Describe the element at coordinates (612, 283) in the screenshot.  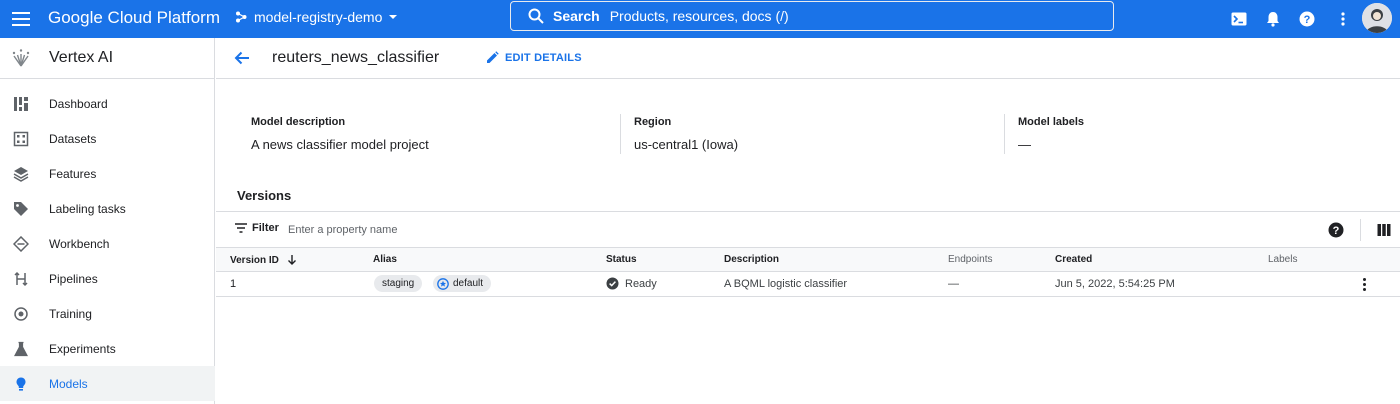
I see `check-circle-icon` at that location.